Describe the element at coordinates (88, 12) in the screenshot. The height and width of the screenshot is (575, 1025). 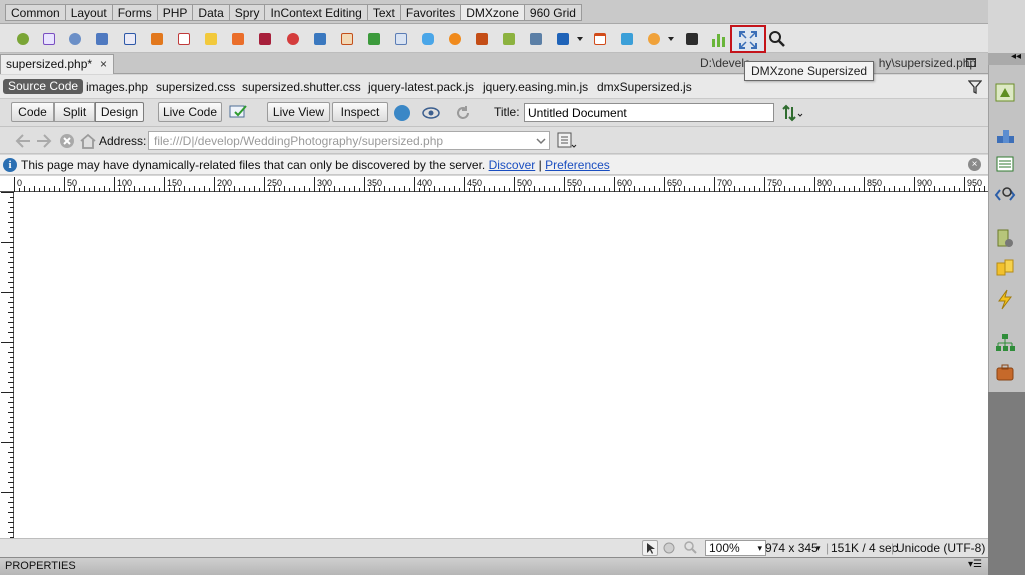
I see `insert-tab: Layout` at that location.